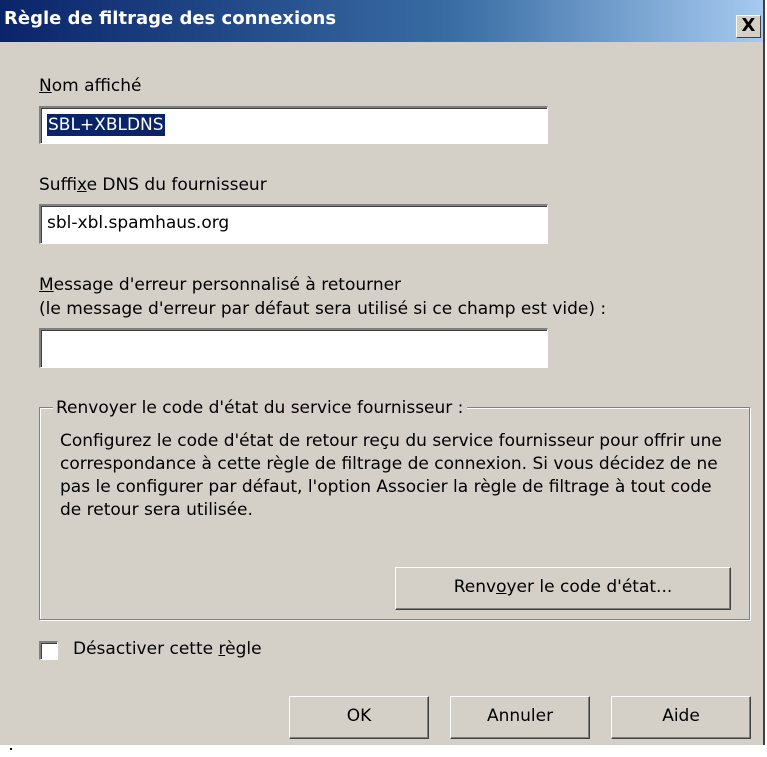 The width and height of the screenshot is (767, 757). What do you see at coordinates (359, 717) in the screenshot?
I see `ok-button: OK` at bounding box center [359, 717].